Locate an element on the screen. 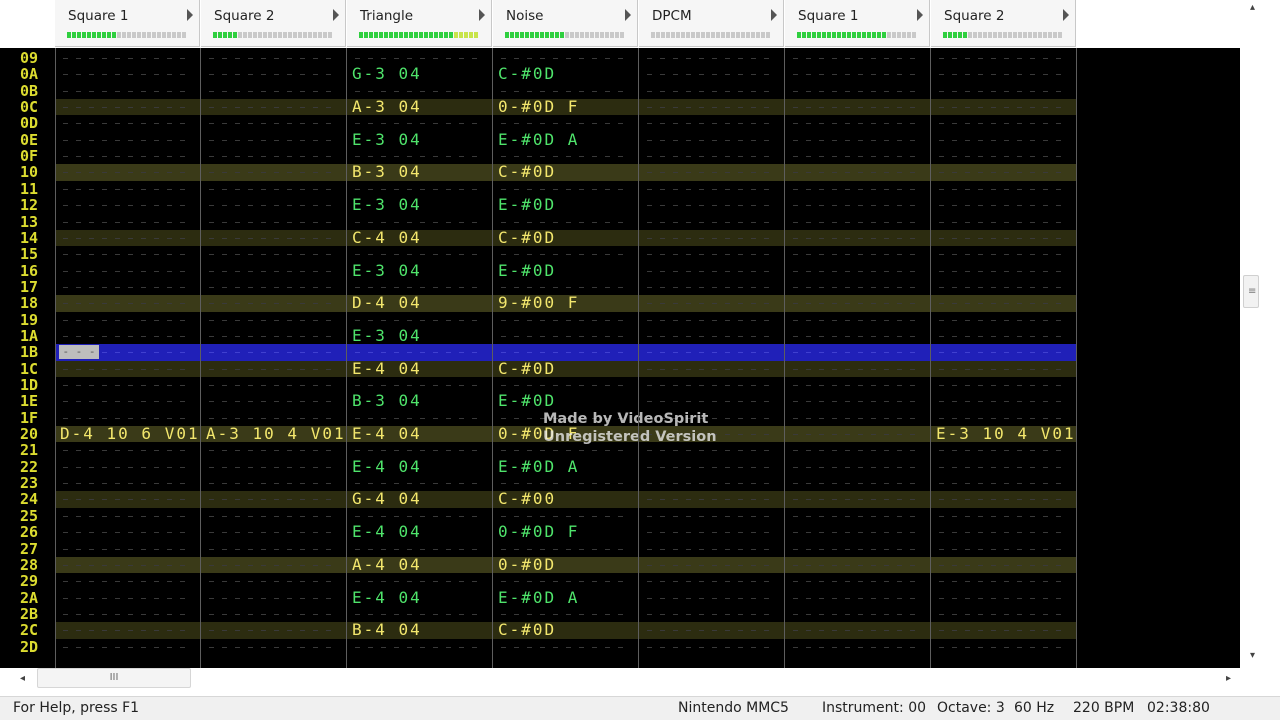 The height and width of the screenshot is (720, 1280). channel-header-1: Square 1 is located at coordinates (127, 23).